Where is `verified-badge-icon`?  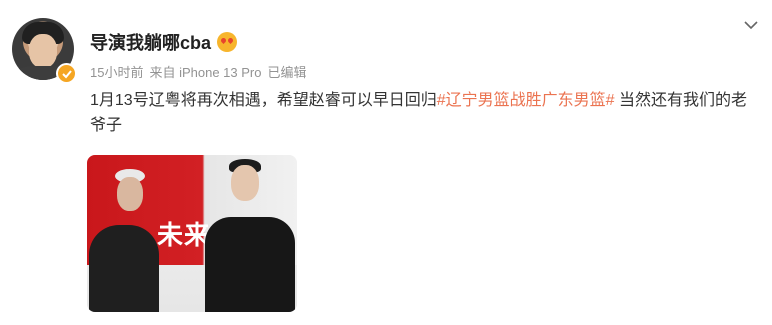 verified-badge-icon is located at coordinates (66, 73).